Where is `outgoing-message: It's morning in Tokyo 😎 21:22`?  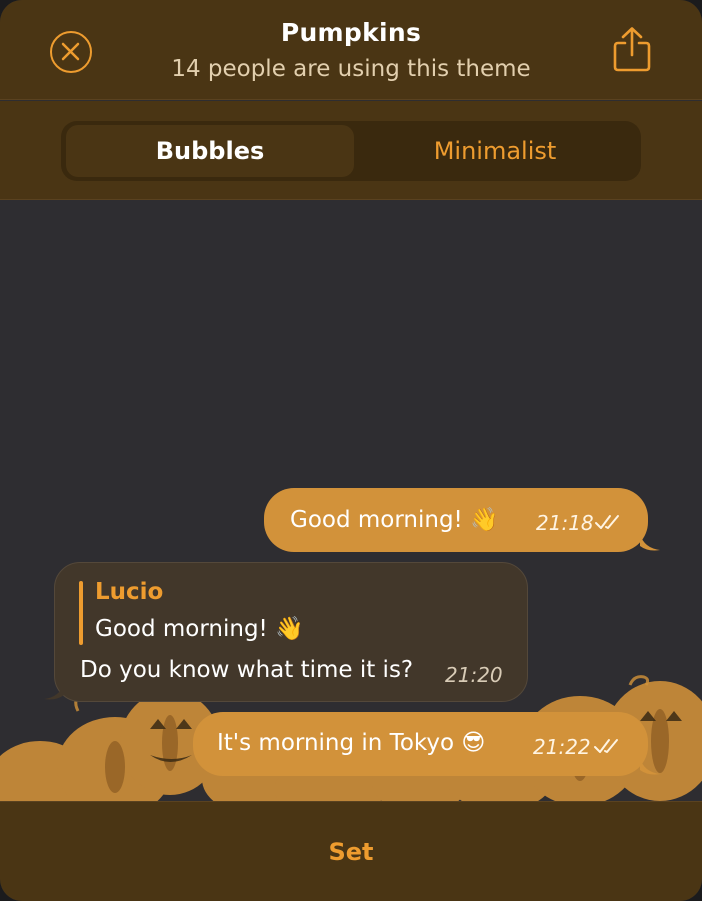
outgoing-message: It's morning in Tokyo 😎 21:22 is located at coordinates (420, 744).